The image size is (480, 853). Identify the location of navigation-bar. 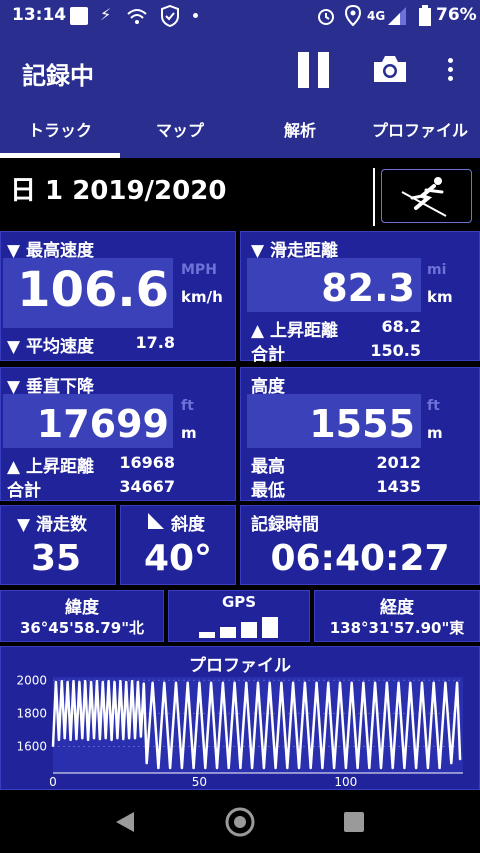
(240, 821).